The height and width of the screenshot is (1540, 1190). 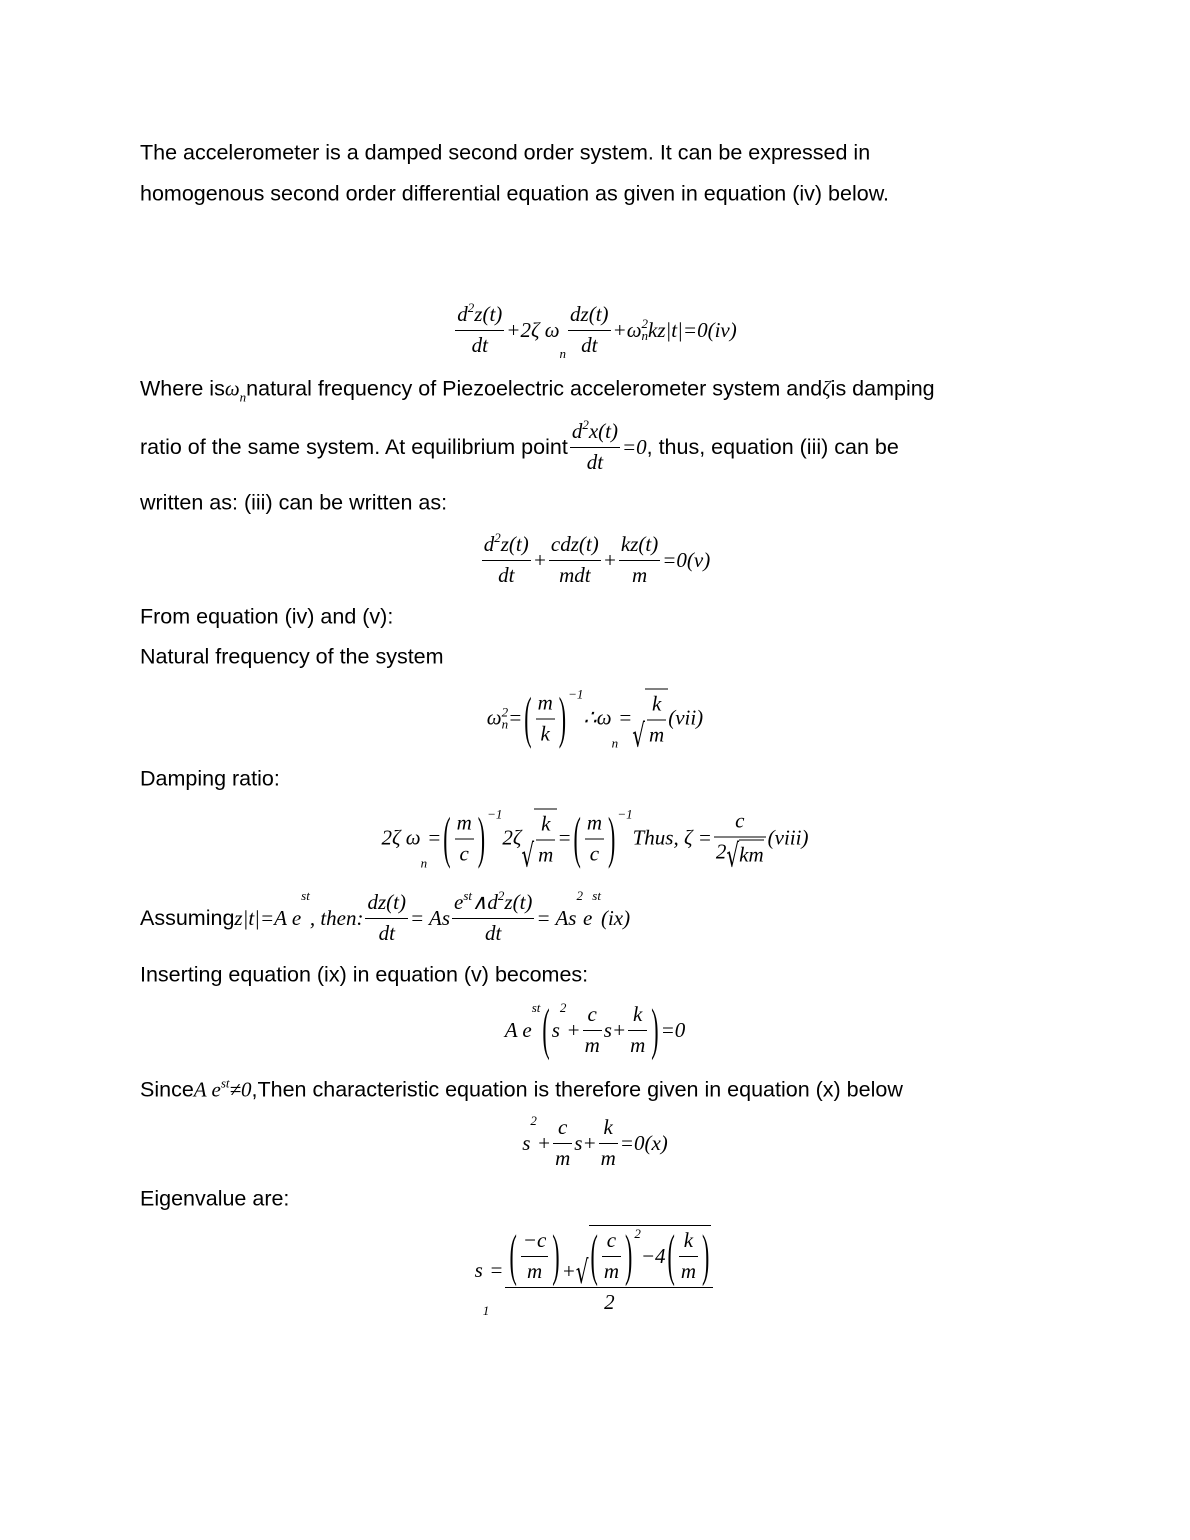 What do you see at coordinates (485, 902) in the screenshot?
I see `math-text: ∧d` at bounding box center [485, 902].